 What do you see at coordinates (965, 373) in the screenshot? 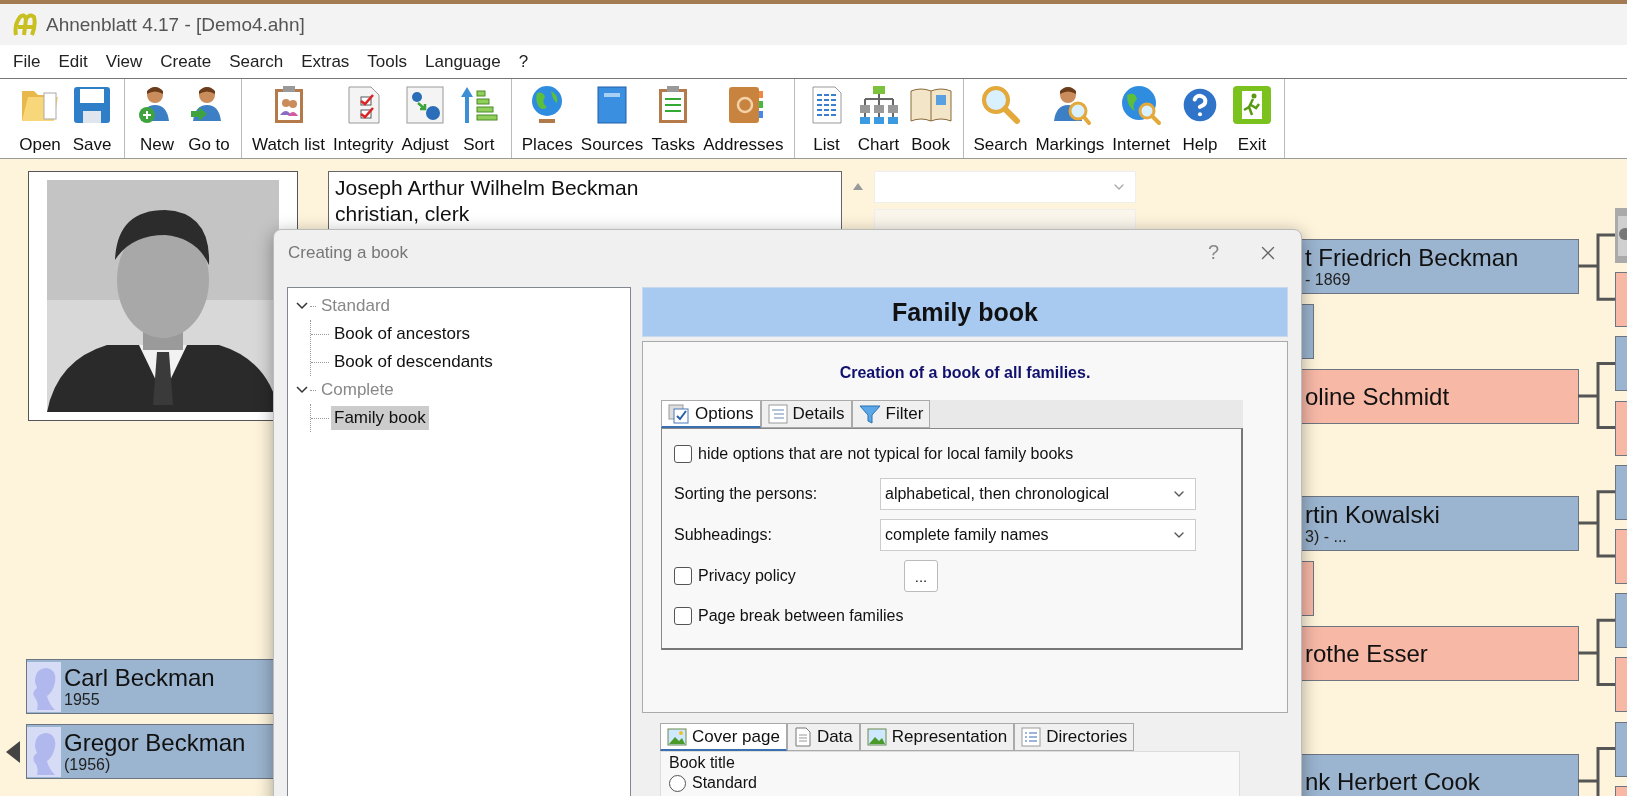
I see `description: Creation of a book of all families.` at bounding box center [965, 373].